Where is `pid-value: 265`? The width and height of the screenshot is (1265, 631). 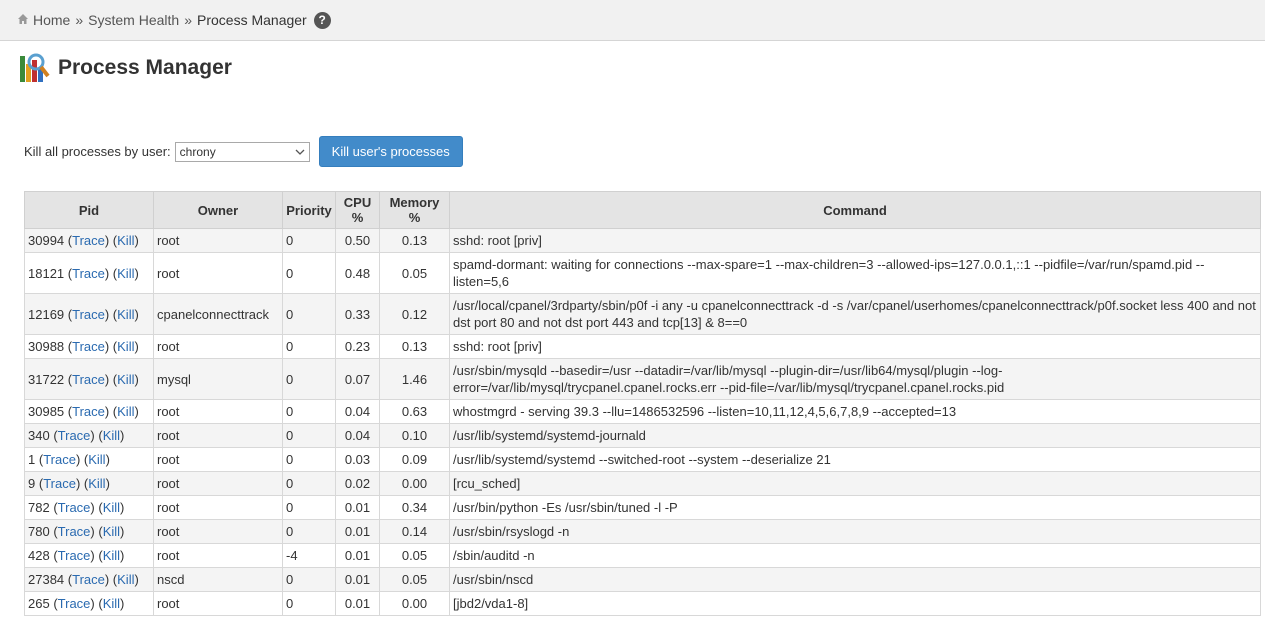 pid-value: 265 is located at coordinates (39, 603).